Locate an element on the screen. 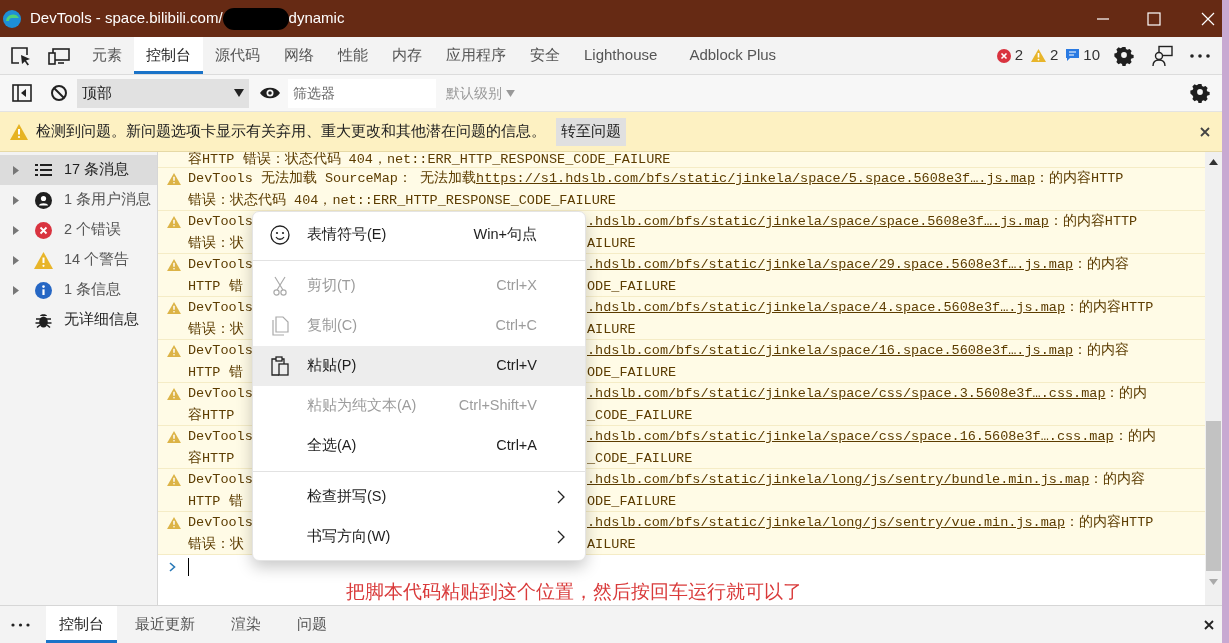  sidebar-item: 17 条消息 is located at coordinates (78, 170).